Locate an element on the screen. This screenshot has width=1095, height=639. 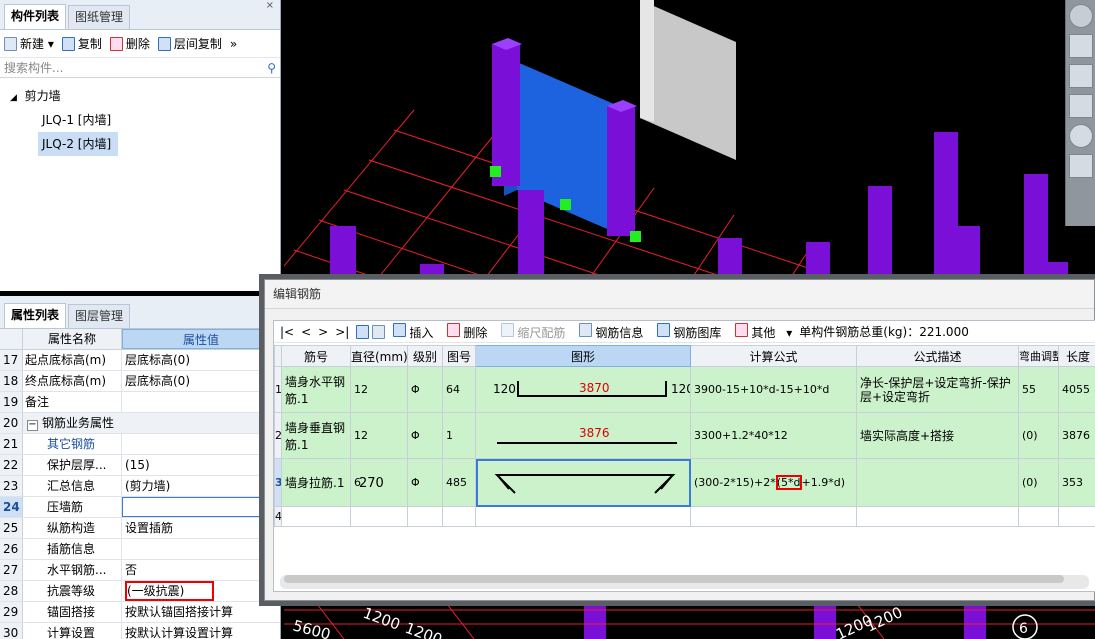
other-icon is located at coordinates (742, 329).